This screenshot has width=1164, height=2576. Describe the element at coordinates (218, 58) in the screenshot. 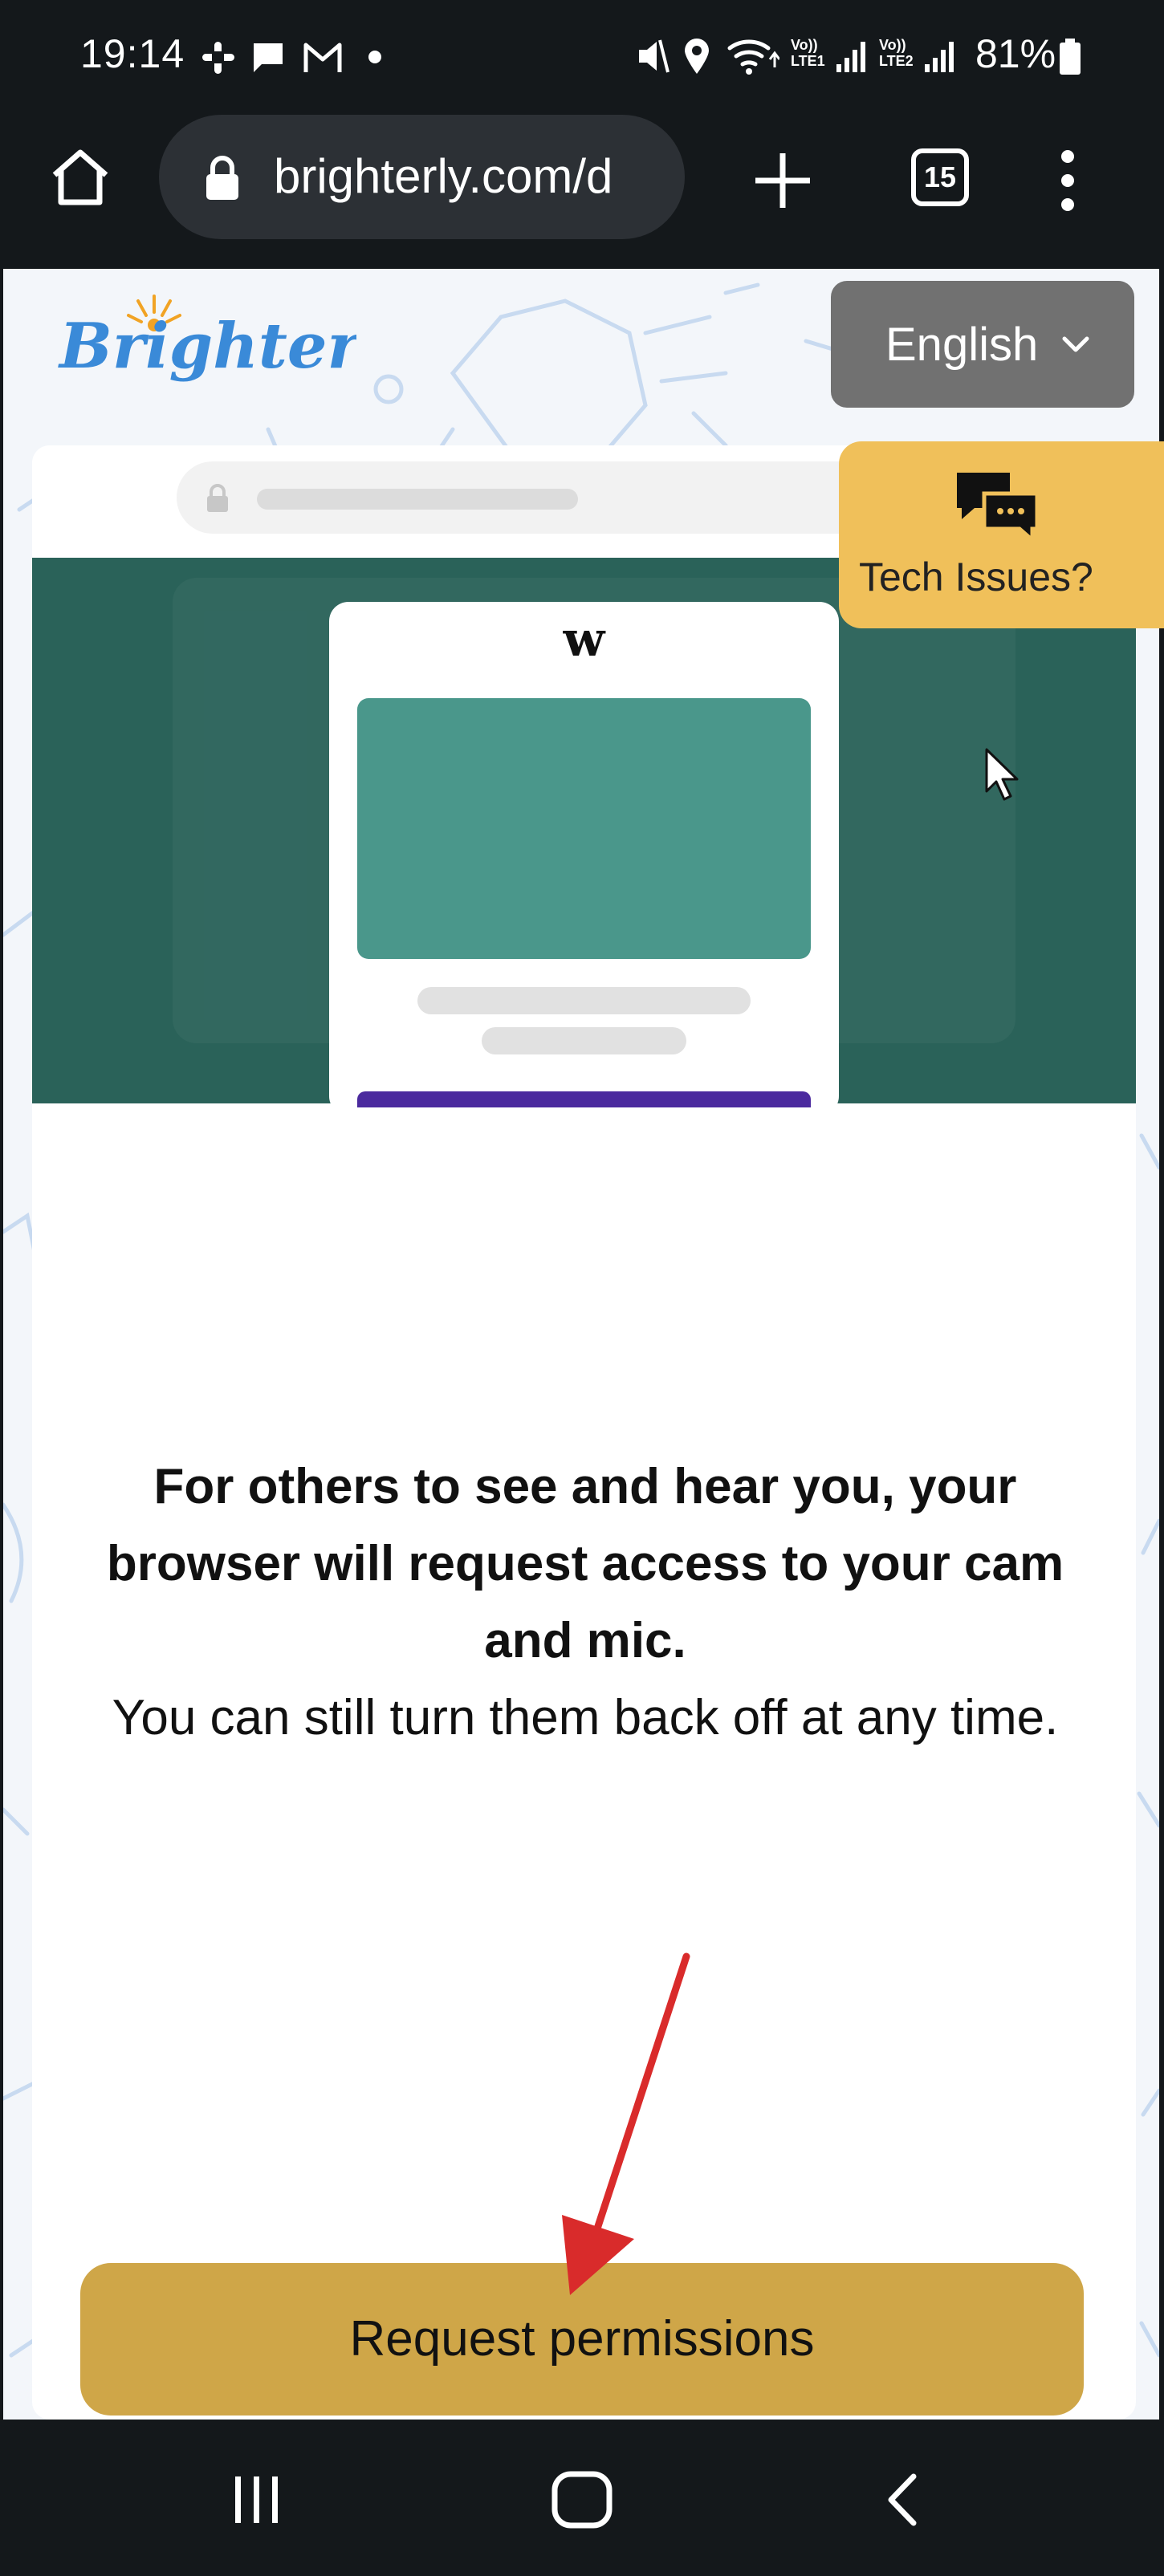

I see `slack-icon` at that location.